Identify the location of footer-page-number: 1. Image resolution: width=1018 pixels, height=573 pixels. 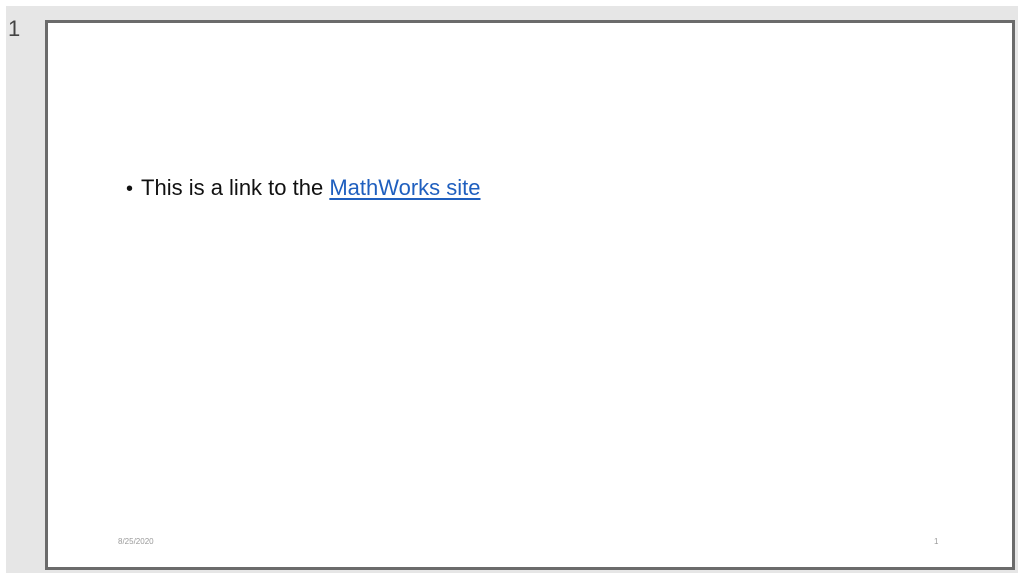
(936, 541).